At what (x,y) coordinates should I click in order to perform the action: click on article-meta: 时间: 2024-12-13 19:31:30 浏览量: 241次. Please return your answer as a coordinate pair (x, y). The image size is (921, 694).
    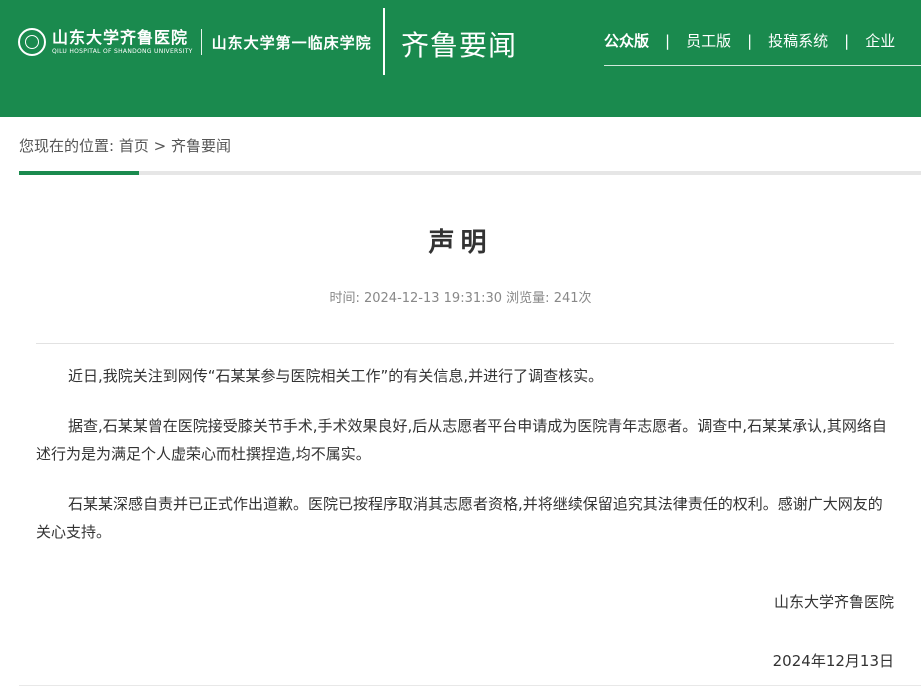
    Looking at the image, I should click on (460, 298).